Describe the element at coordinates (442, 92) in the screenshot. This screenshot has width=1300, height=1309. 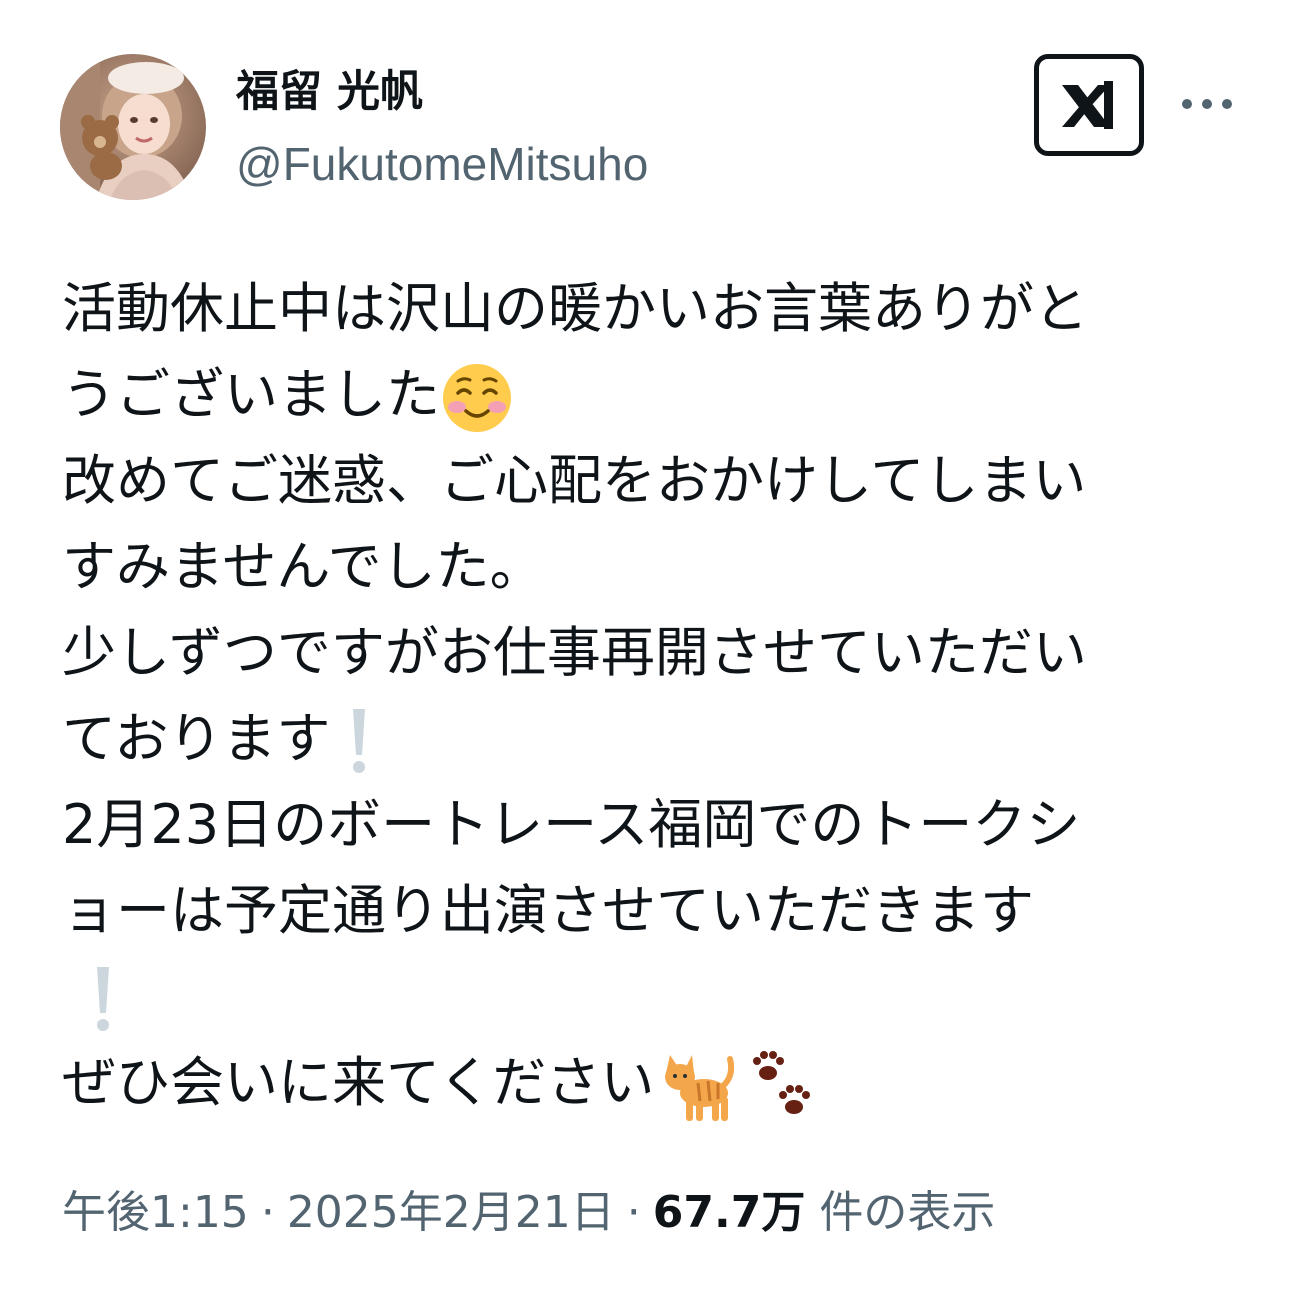
I see `display-name: 福留 光帆` at that location.